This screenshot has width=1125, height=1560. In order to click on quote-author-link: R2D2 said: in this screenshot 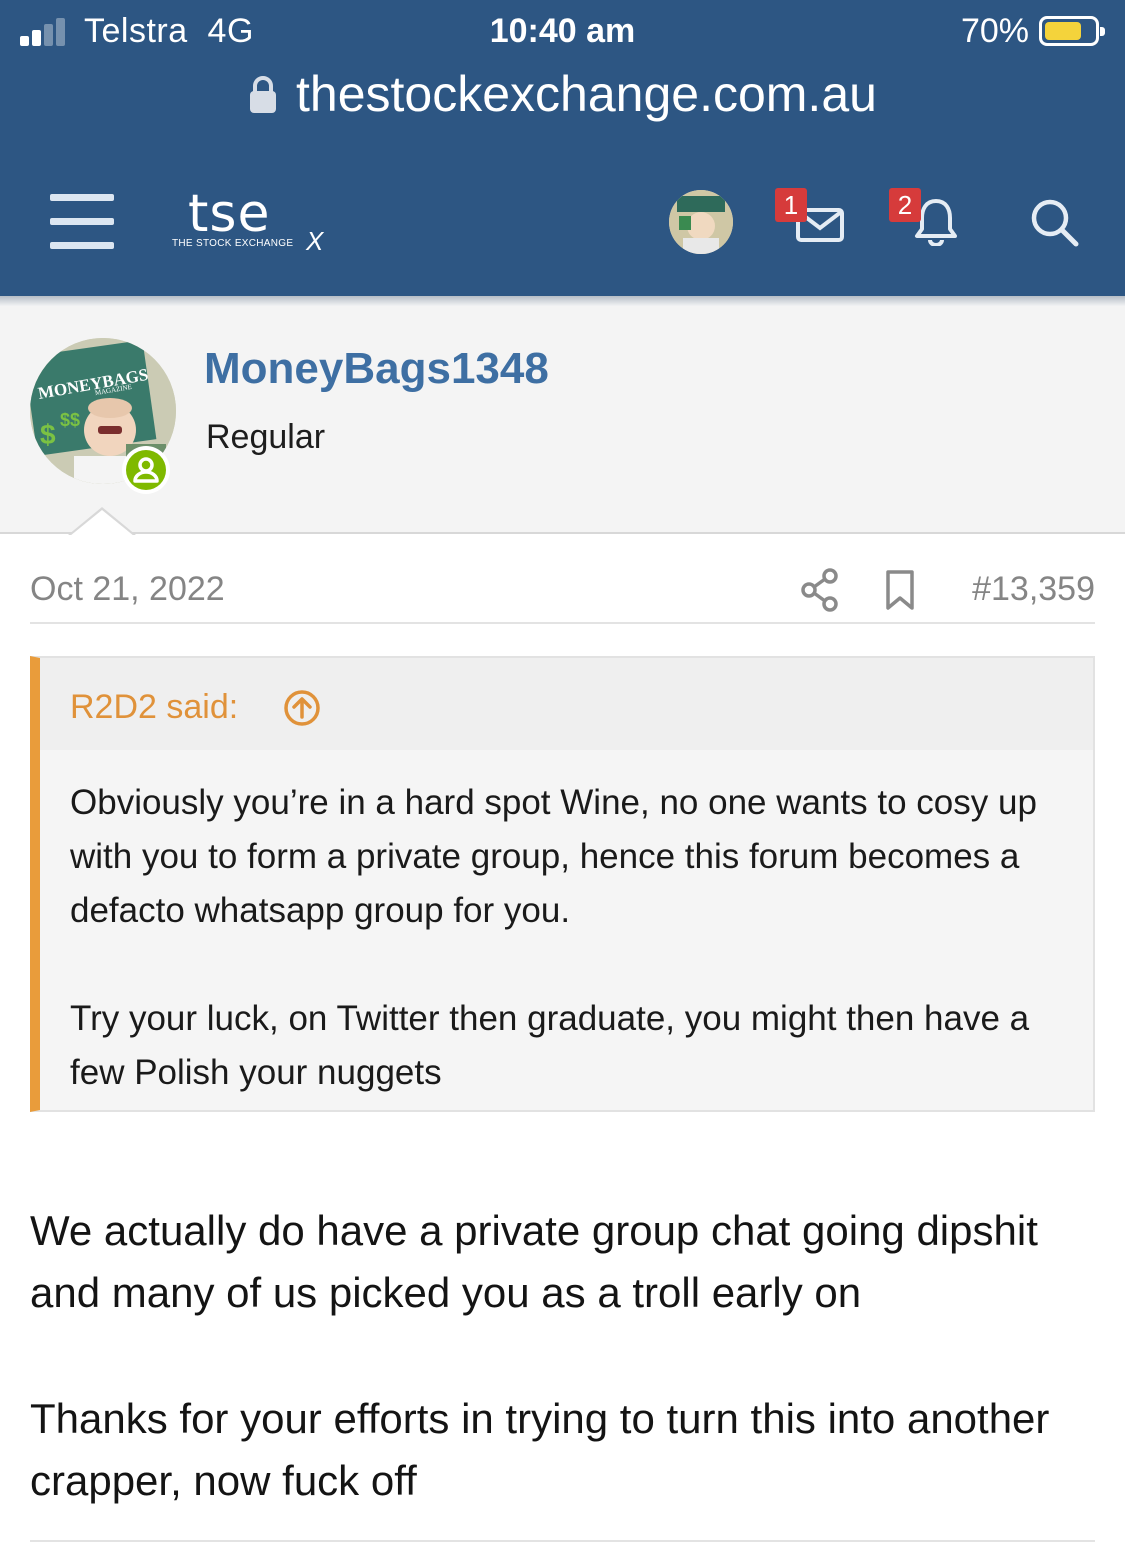, I will do `click(154, 707)`.